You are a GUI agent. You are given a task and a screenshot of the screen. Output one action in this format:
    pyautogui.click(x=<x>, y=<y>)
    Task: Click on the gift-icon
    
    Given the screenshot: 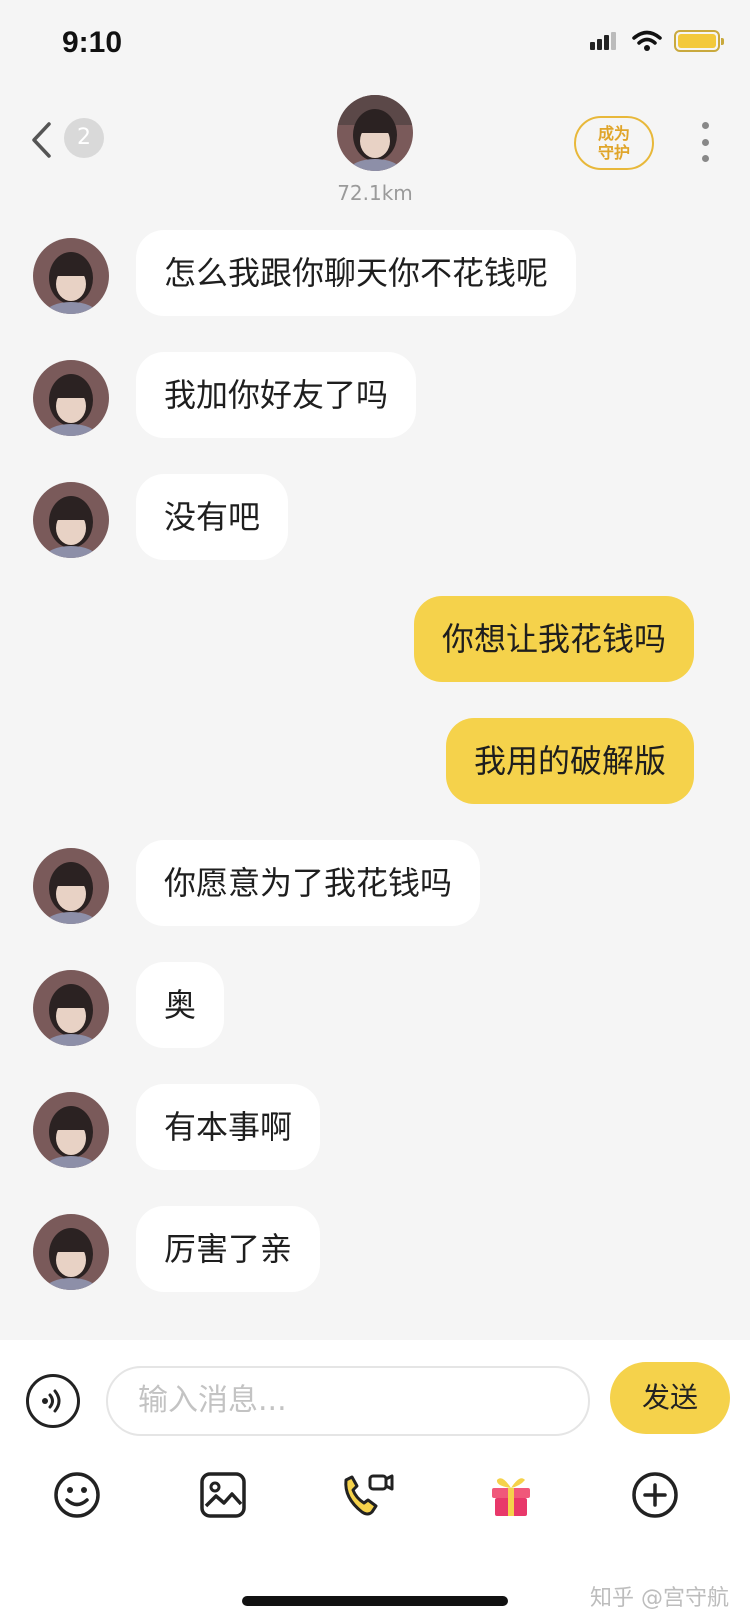 What is the action you would take?
    pyautogui.click(x=511, y=1495)
    